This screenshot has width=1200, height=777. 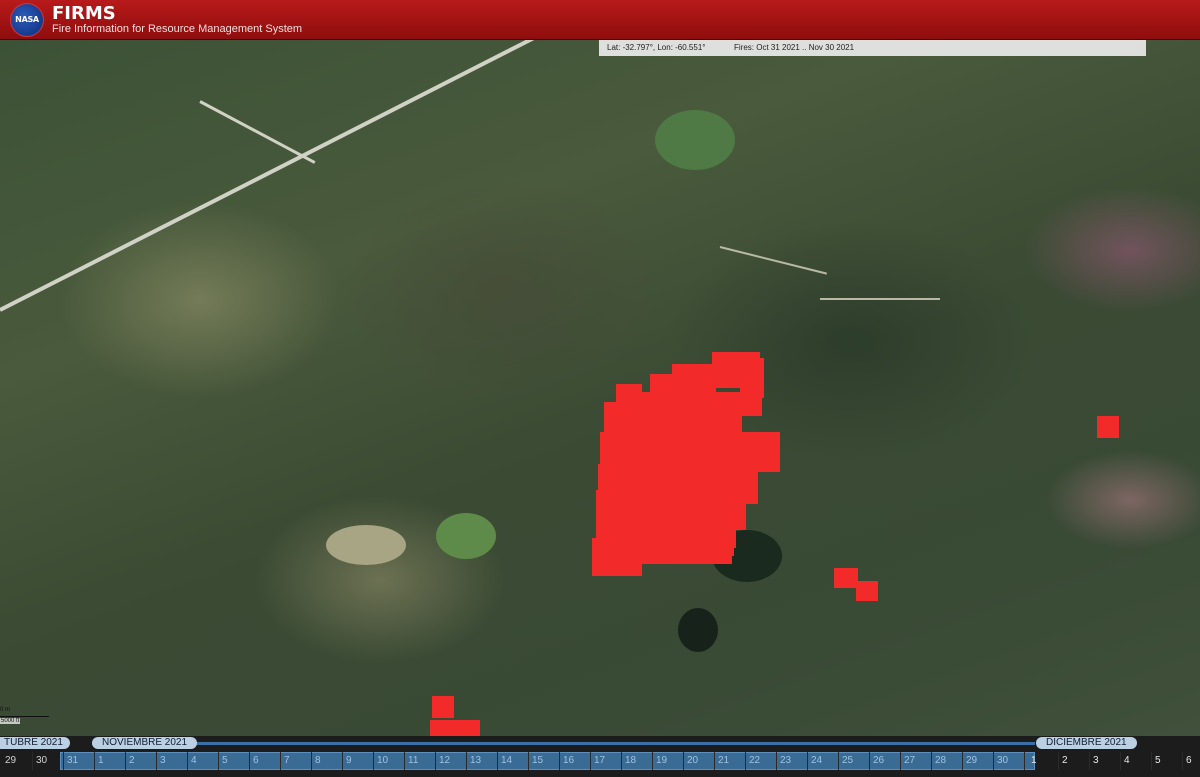 What do you see at coordinates (730, 761) in the screenshot?
I see `timeline-day: 21` at bounding box center [730, 761].